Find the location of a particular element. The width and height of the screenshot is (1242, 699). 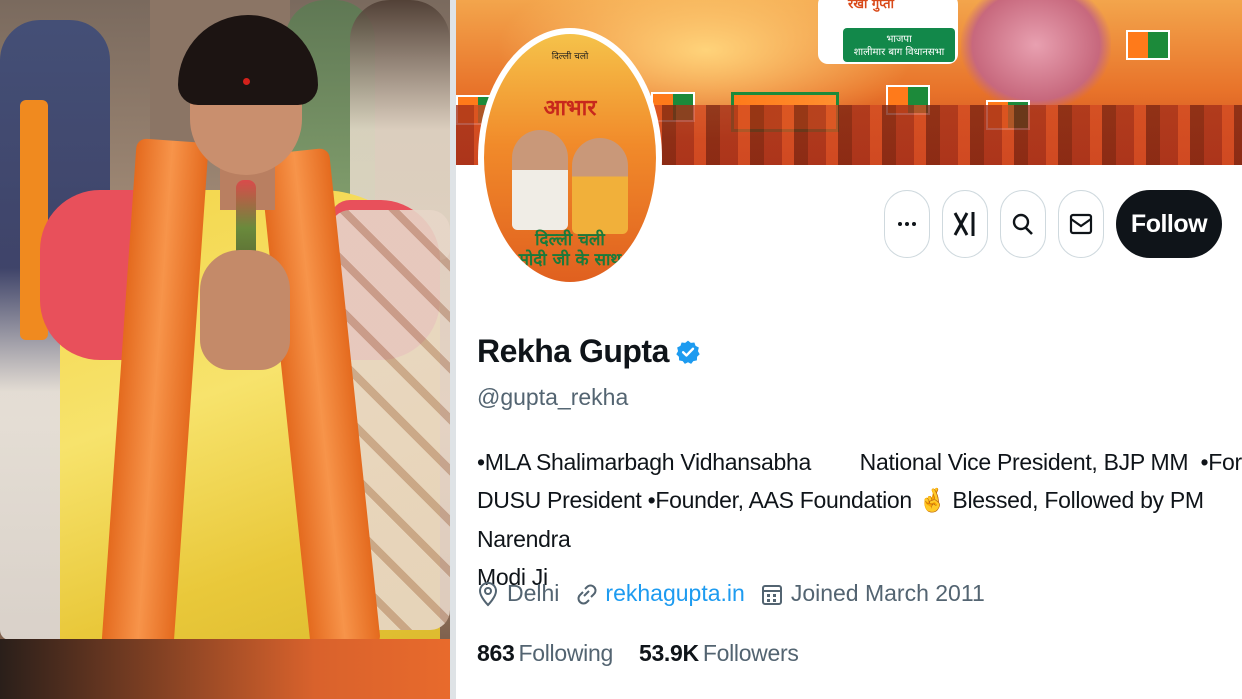

profile-meta: Delhi rekhagupta.in Joined March 2011 is located at coordinates (739, 593).